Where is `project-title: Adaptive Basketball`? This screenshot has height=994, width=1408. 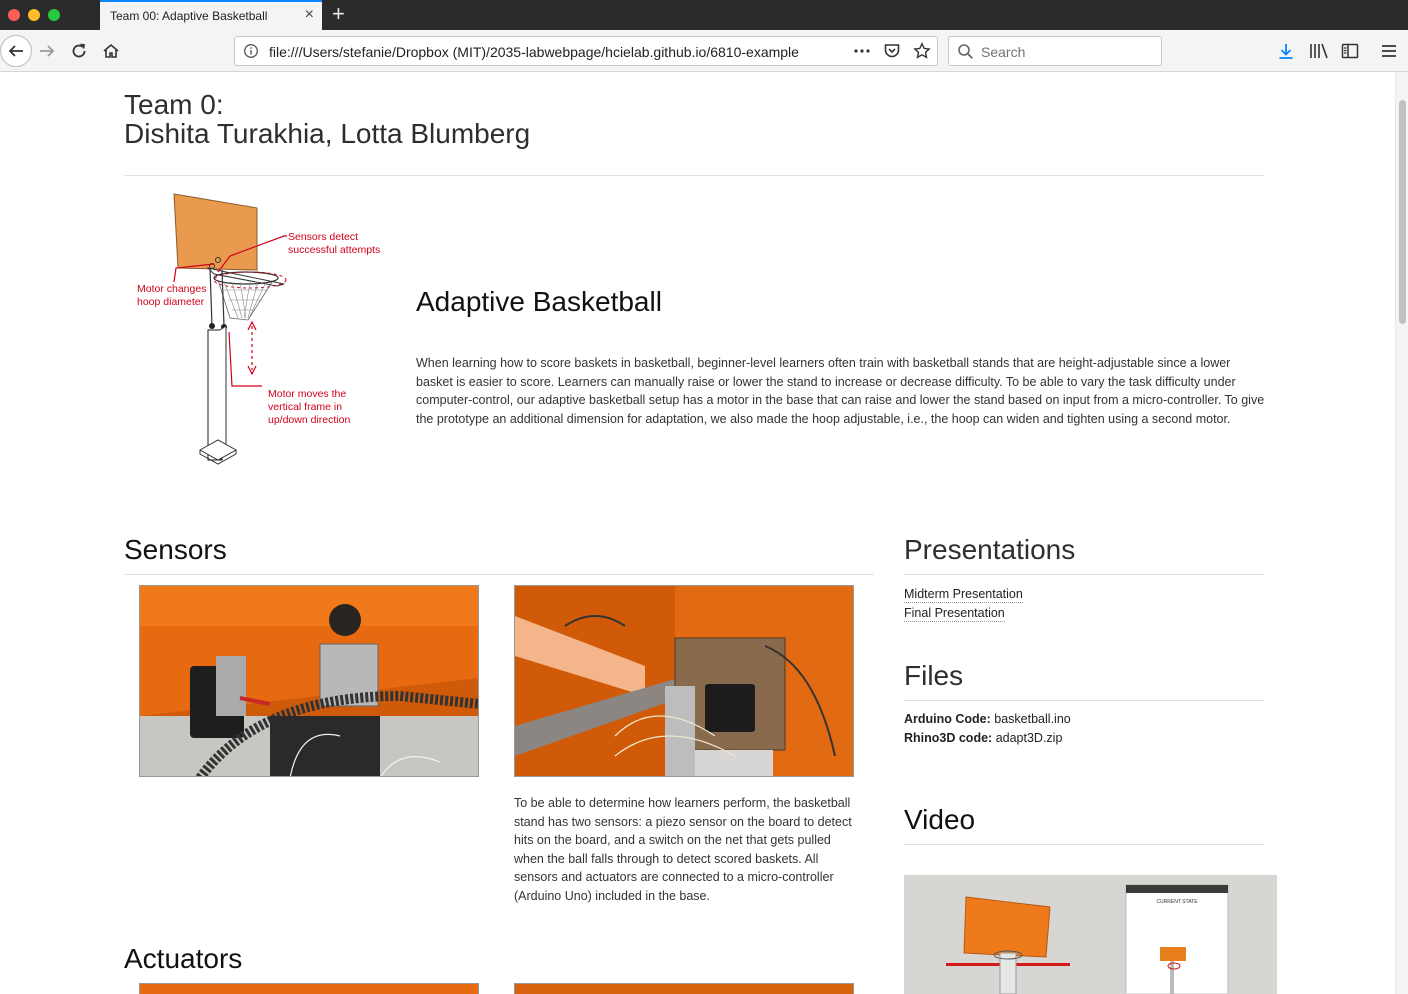 project-title: Adaptive Basketball is located at coordinates (539, 301).